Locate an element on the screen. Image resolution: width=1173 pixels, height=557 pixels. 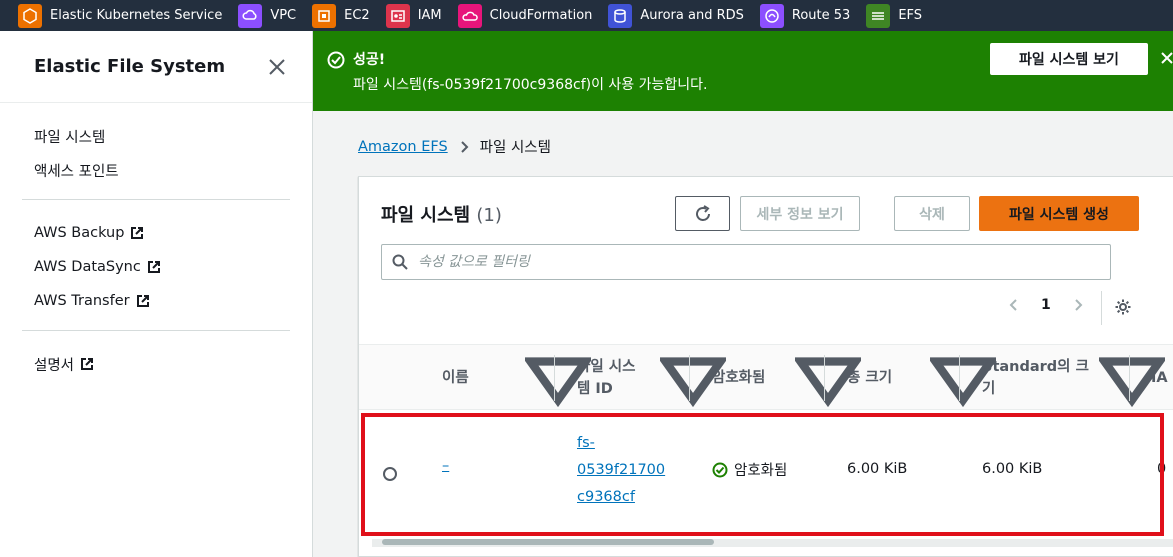
sidebar-item-aws-transfer: AWS Transfer is located at coordinates (173, 301).